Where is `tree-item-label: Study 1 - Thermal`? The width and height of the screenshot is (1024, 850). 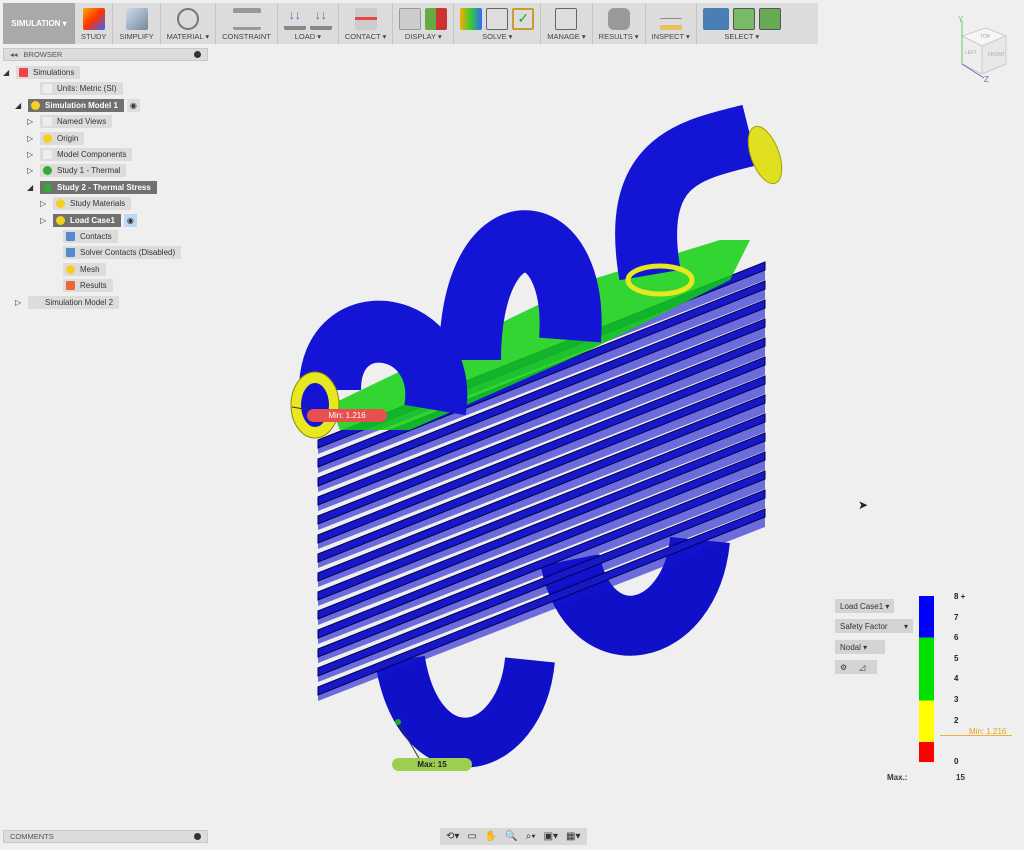 tree-item-label: Study 1 - Thermal is located at coordinates (89, 171).